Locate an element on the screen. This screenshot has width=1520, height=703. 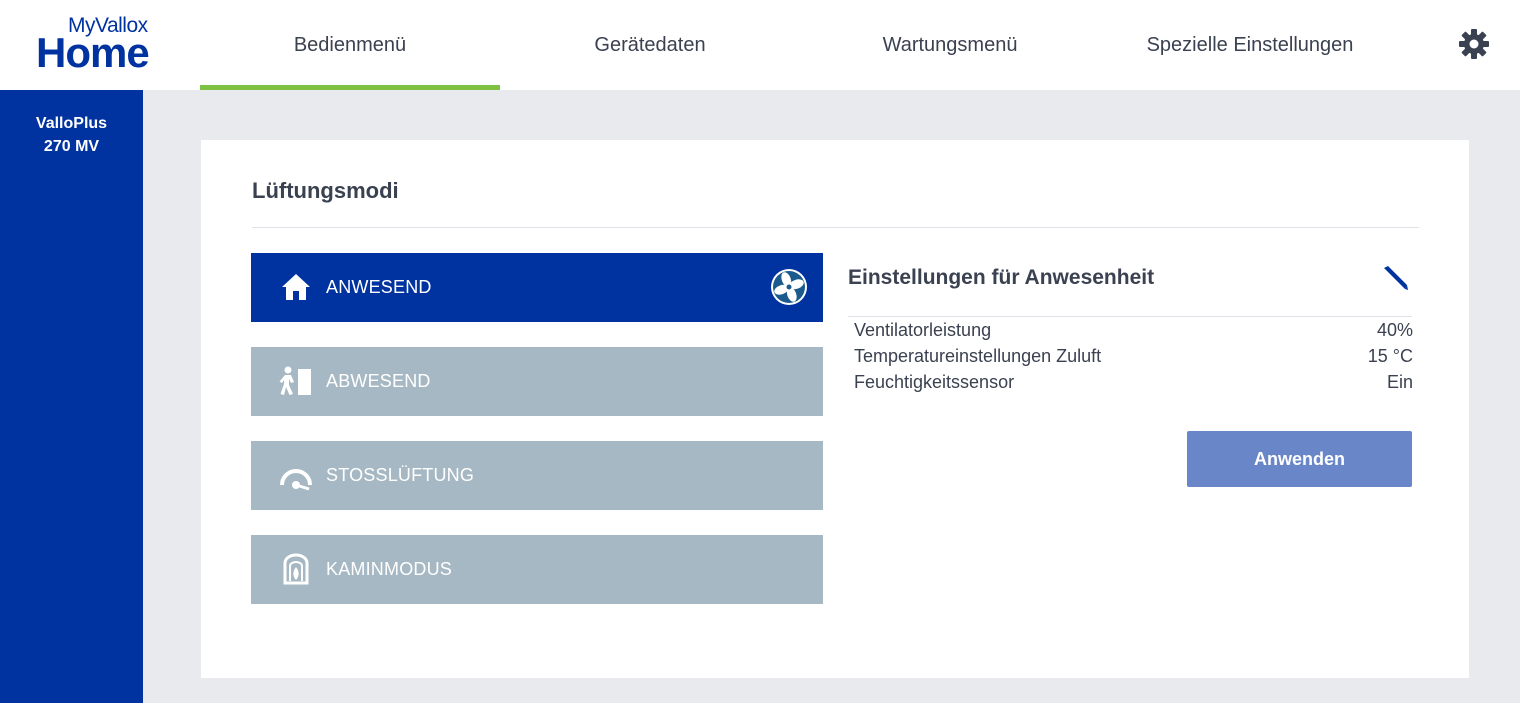
tab-label: Spezielle Einstellungen is located at coordinates (1250, 44).